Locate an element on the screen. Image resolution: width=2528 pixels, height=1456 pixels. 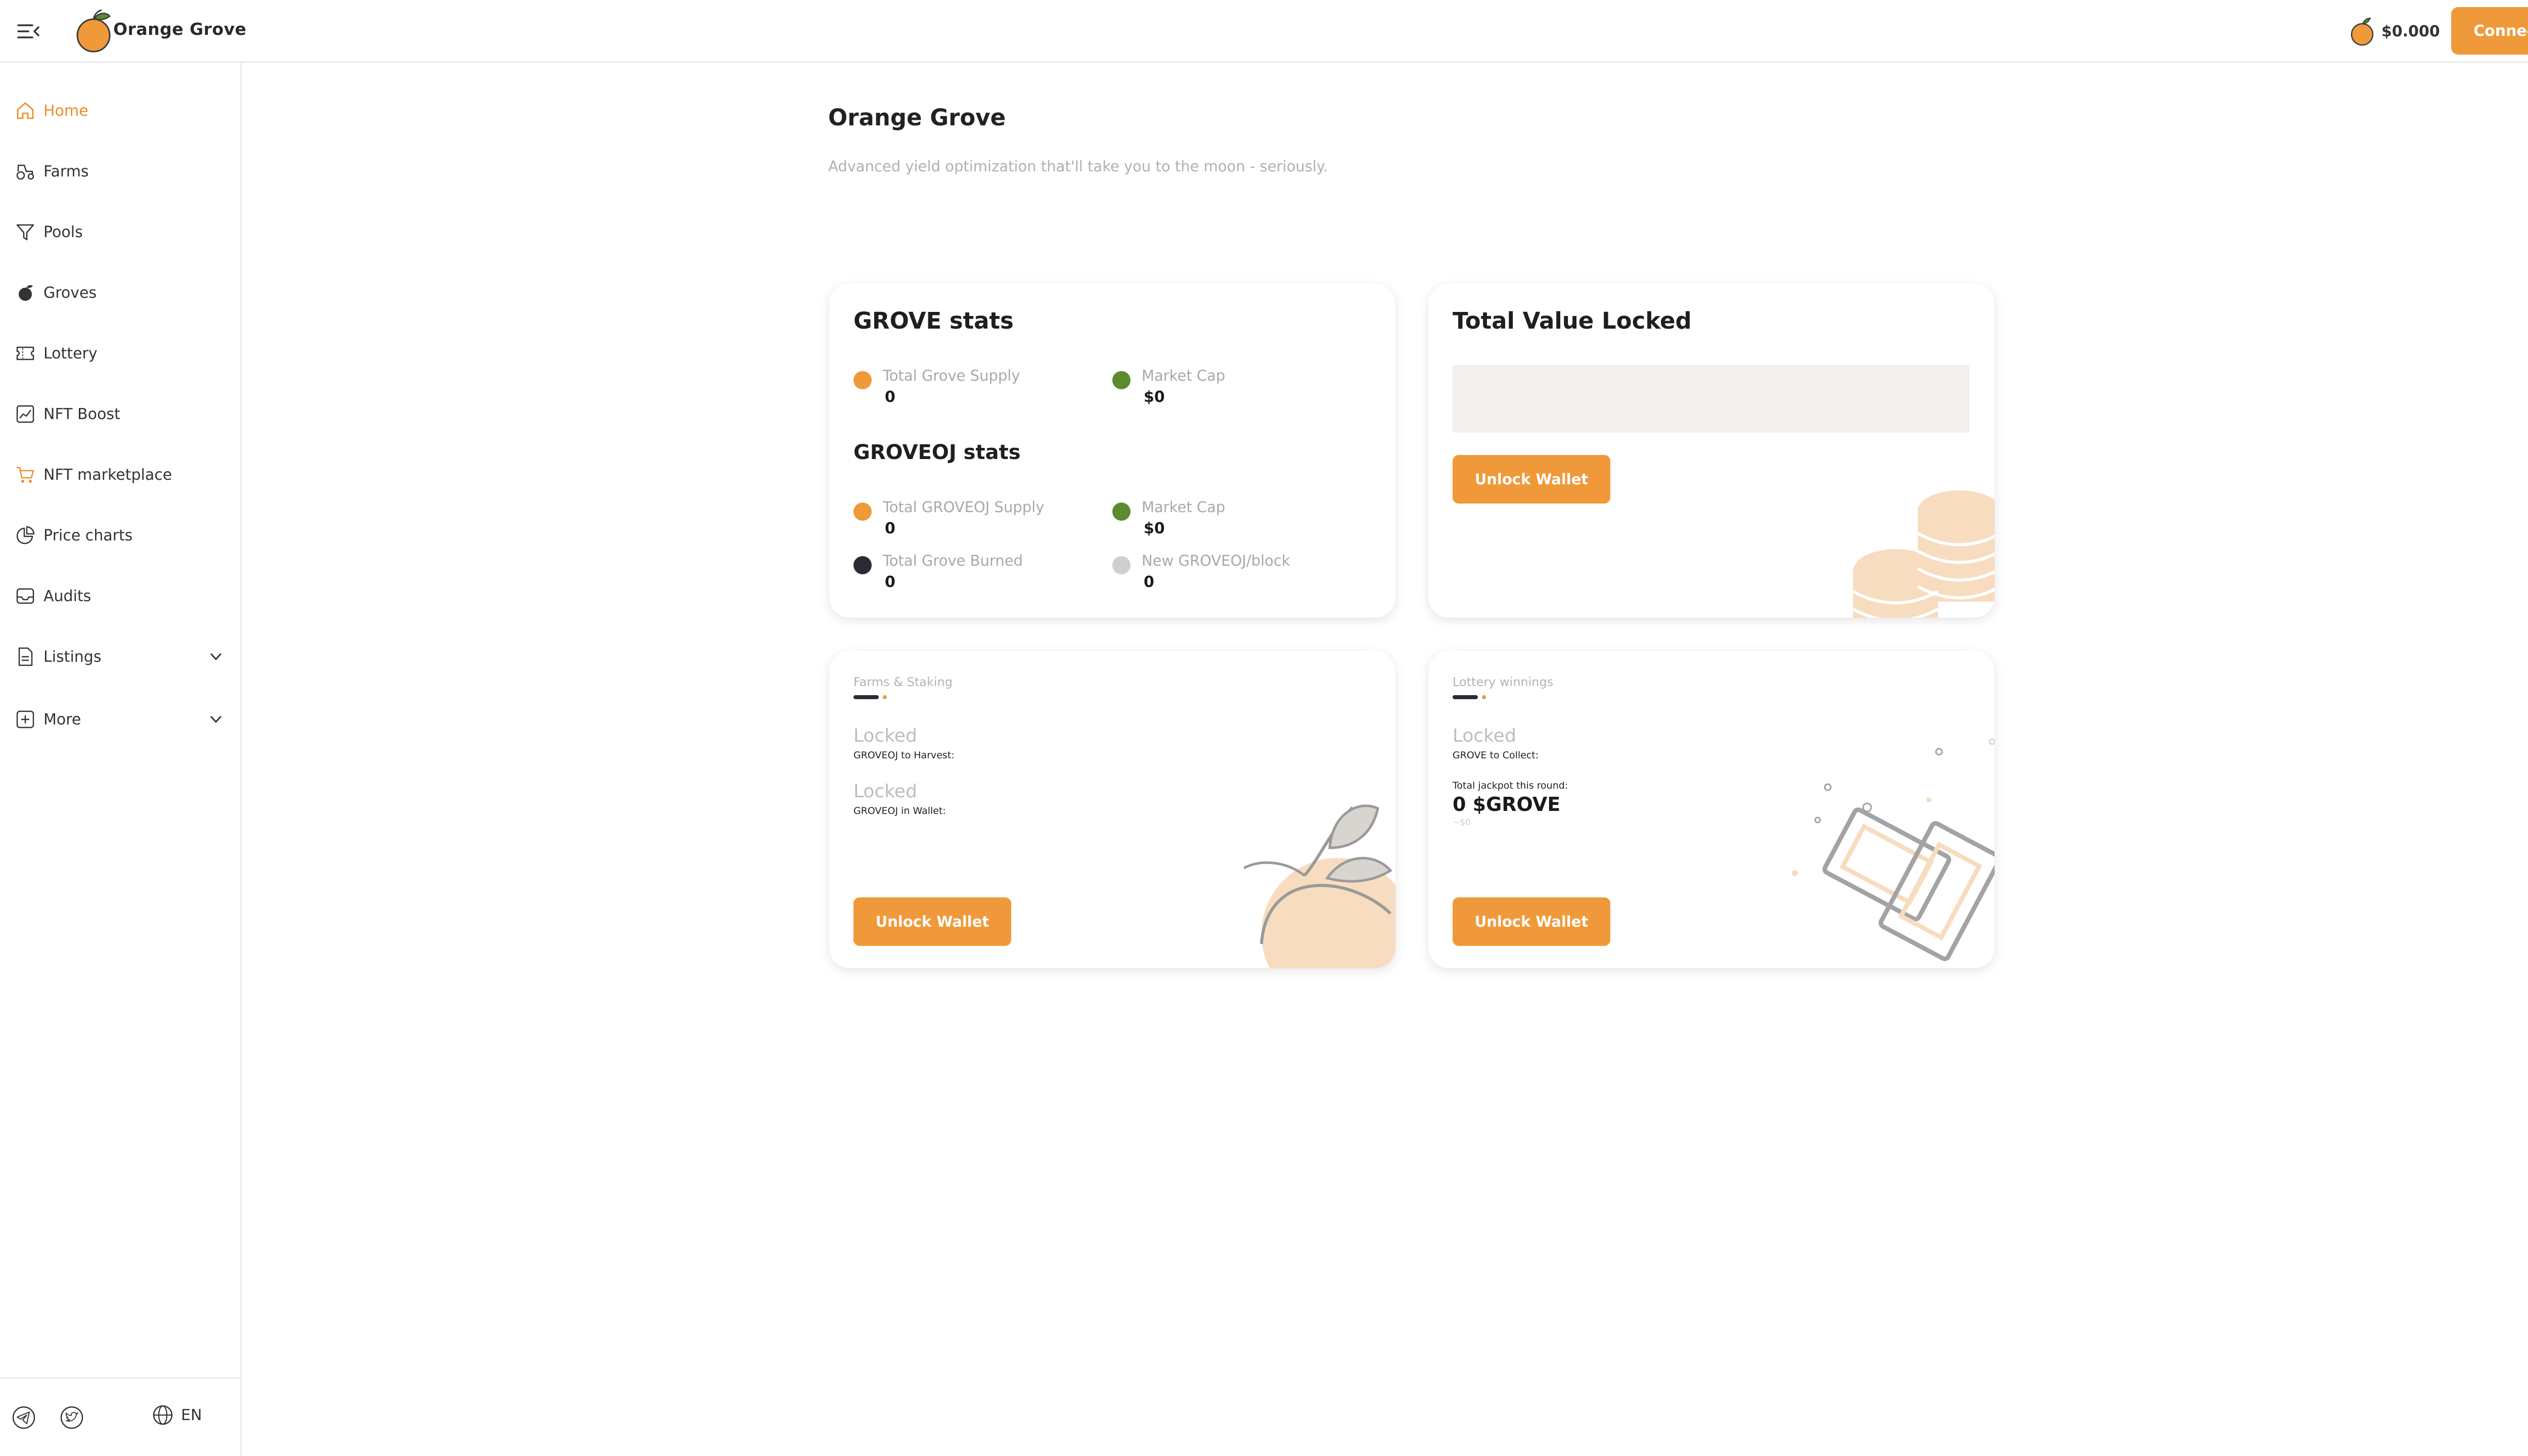
menu-collapse-icon is located at coordinates (28, 31).